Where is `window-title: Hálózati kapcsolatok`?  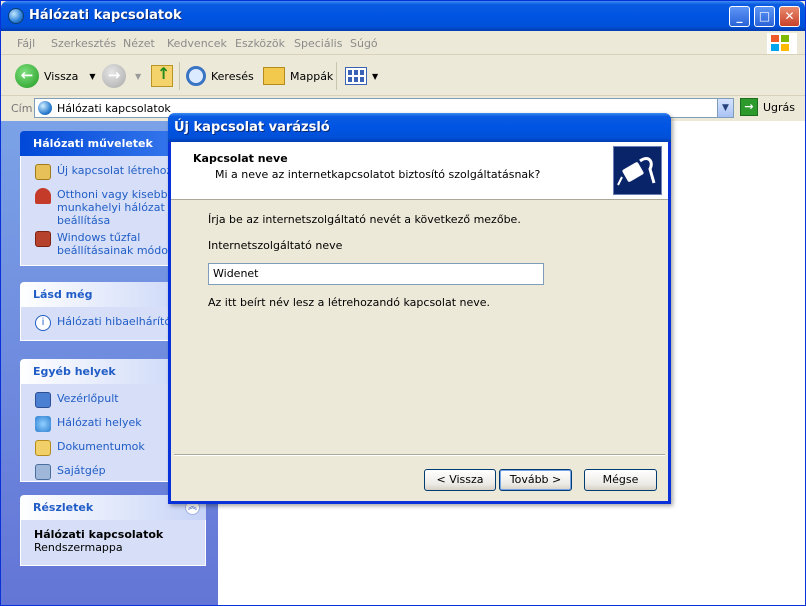 window-title: Hálózati kapcsolatok is located at coordinates (105, 15).